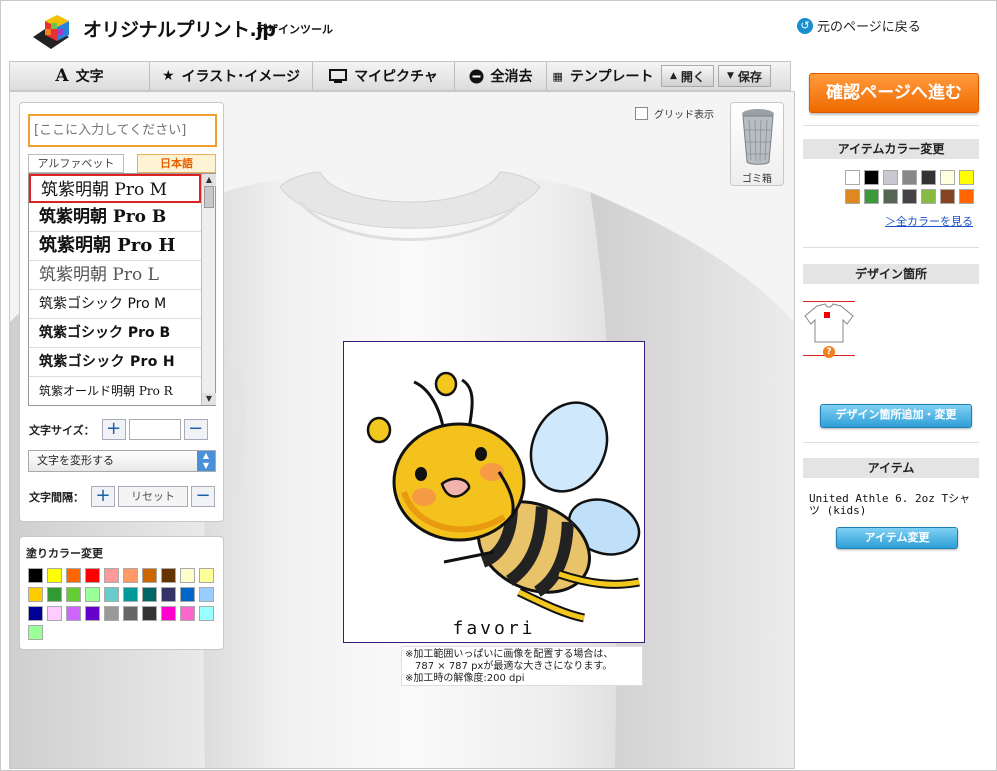 This screenshot has width=997, height=771. I want to click on tab-alphabet: アルファベット, so click(76, 163).